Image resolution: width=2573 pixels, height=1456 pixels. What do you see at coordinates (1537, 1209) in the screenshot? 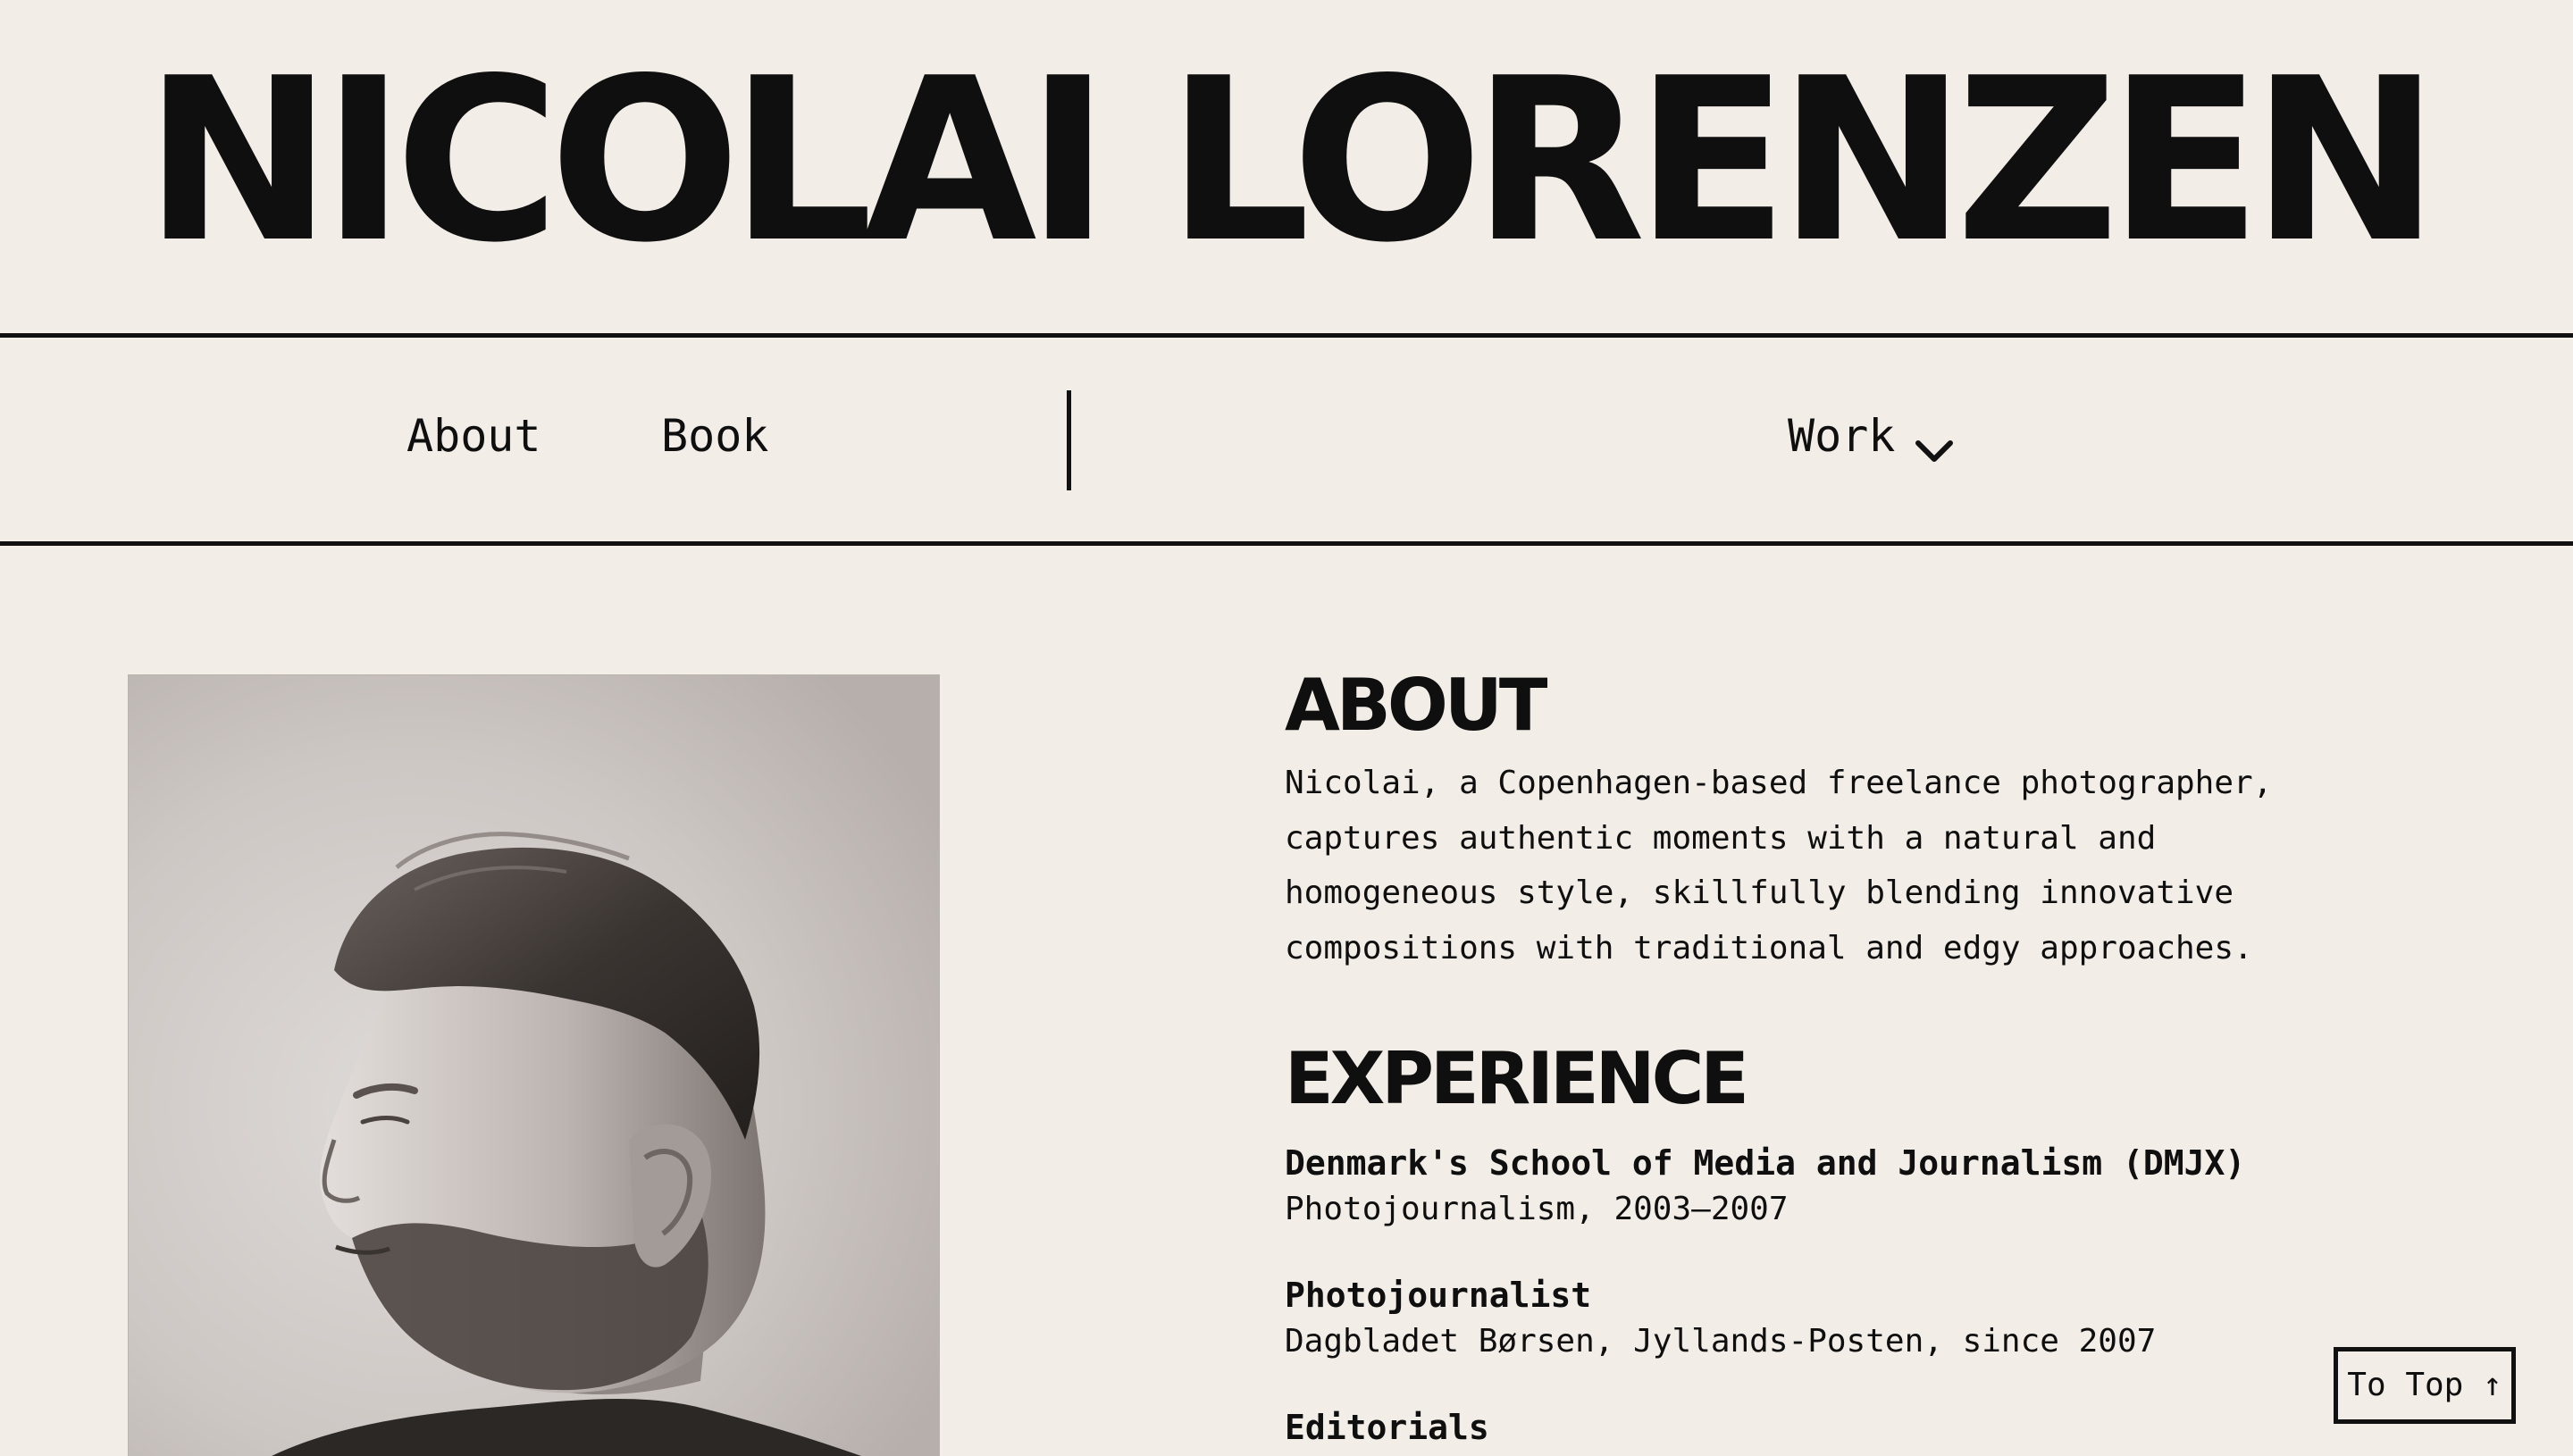
I see `experience-detail: Photojournalism, 2003–2007` at bounding box center [1537, 1209].